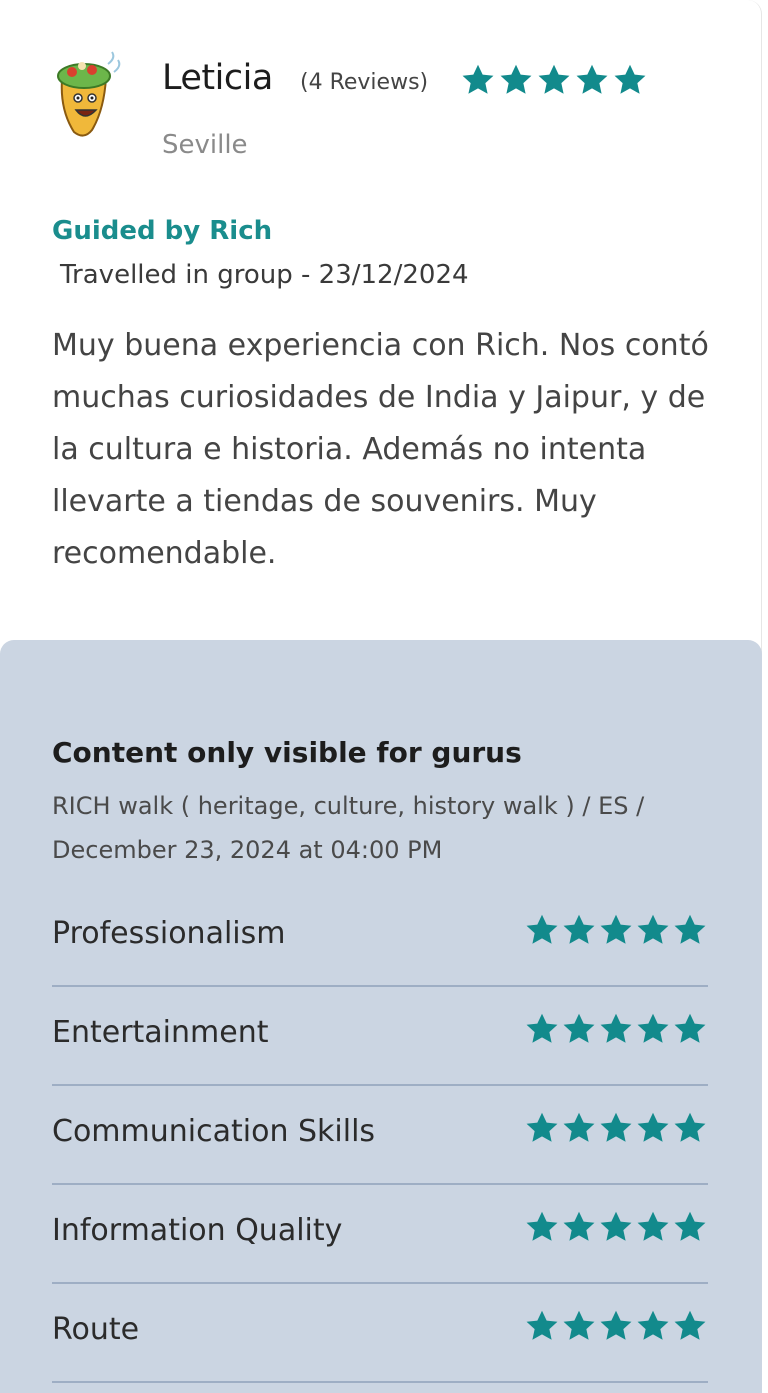 The width and height of the screenshot is (768, 1393). What do you see at coordinates (160, 1032) in the screenshot?
I see `rating-label: Entertainment` at bounding box center [160, 1032].